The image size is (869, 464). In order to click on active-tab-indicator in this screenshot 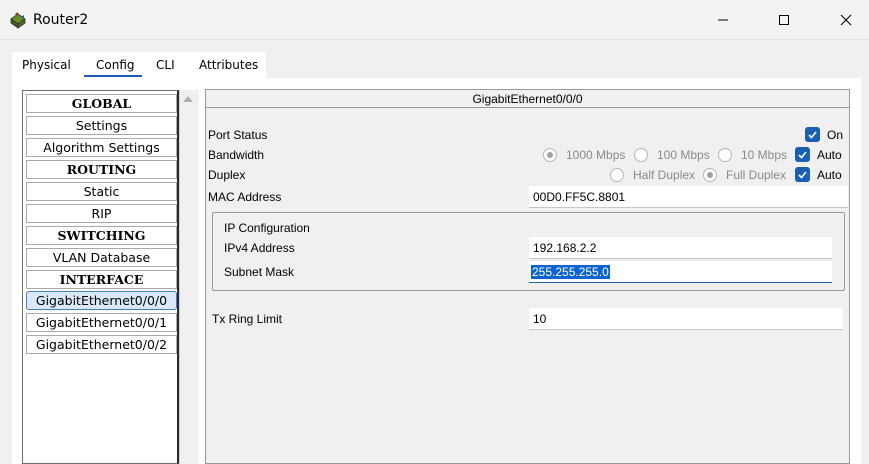, I will do `click(113, 76)`.